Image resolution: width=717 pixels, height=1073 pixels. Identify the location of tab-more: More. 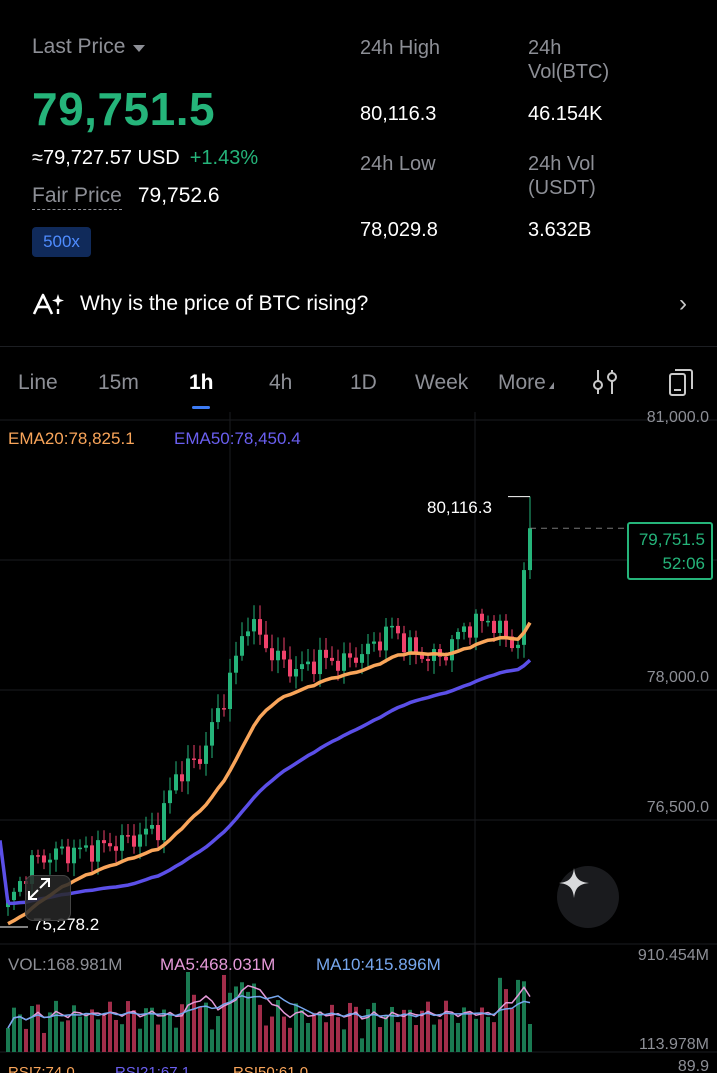
(526, 383).